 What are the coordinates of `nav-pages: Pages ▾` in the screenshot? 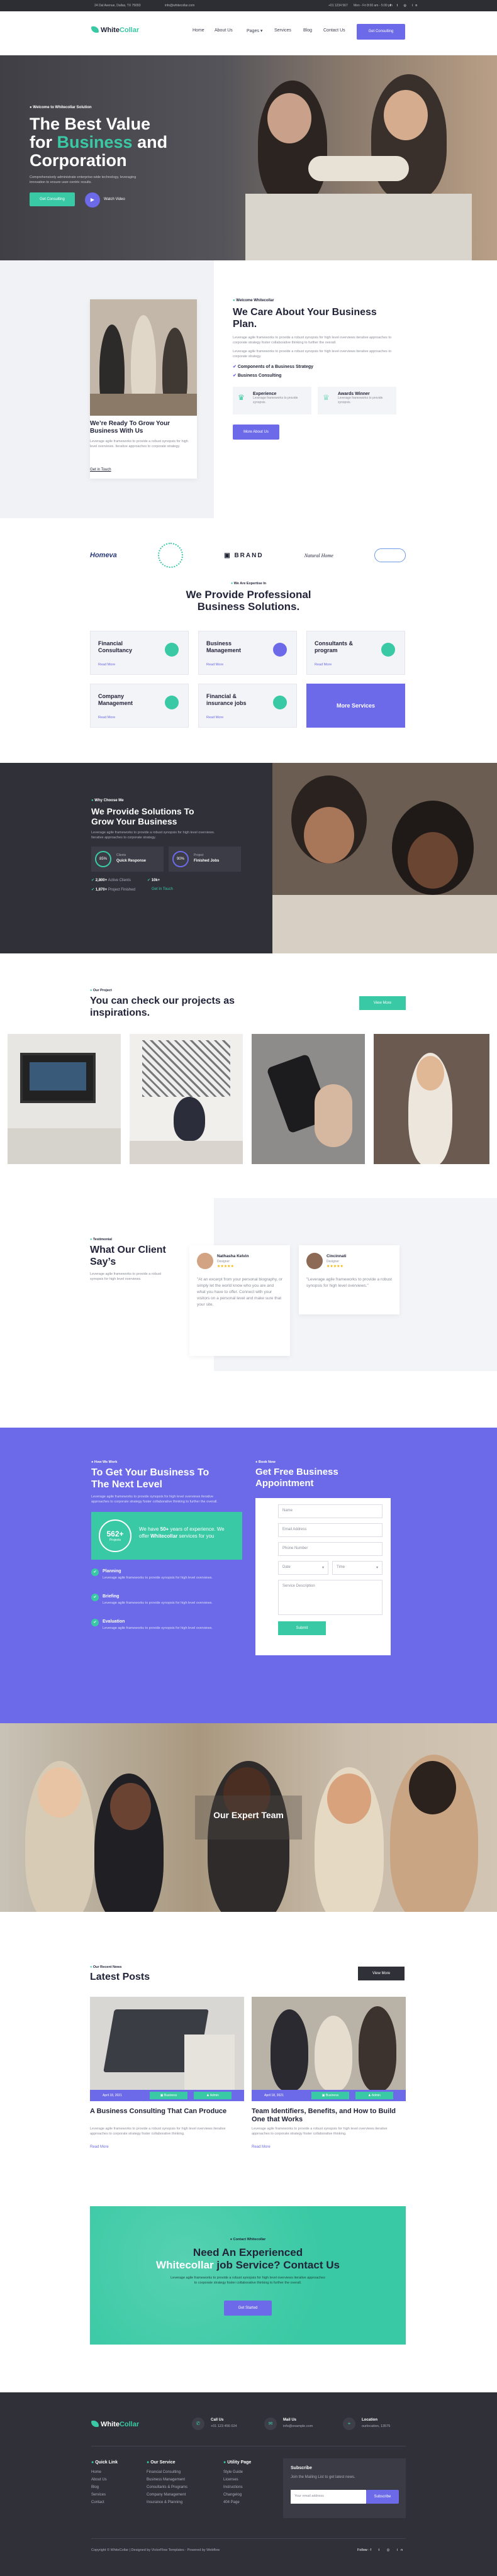 It's located at (254, 30).